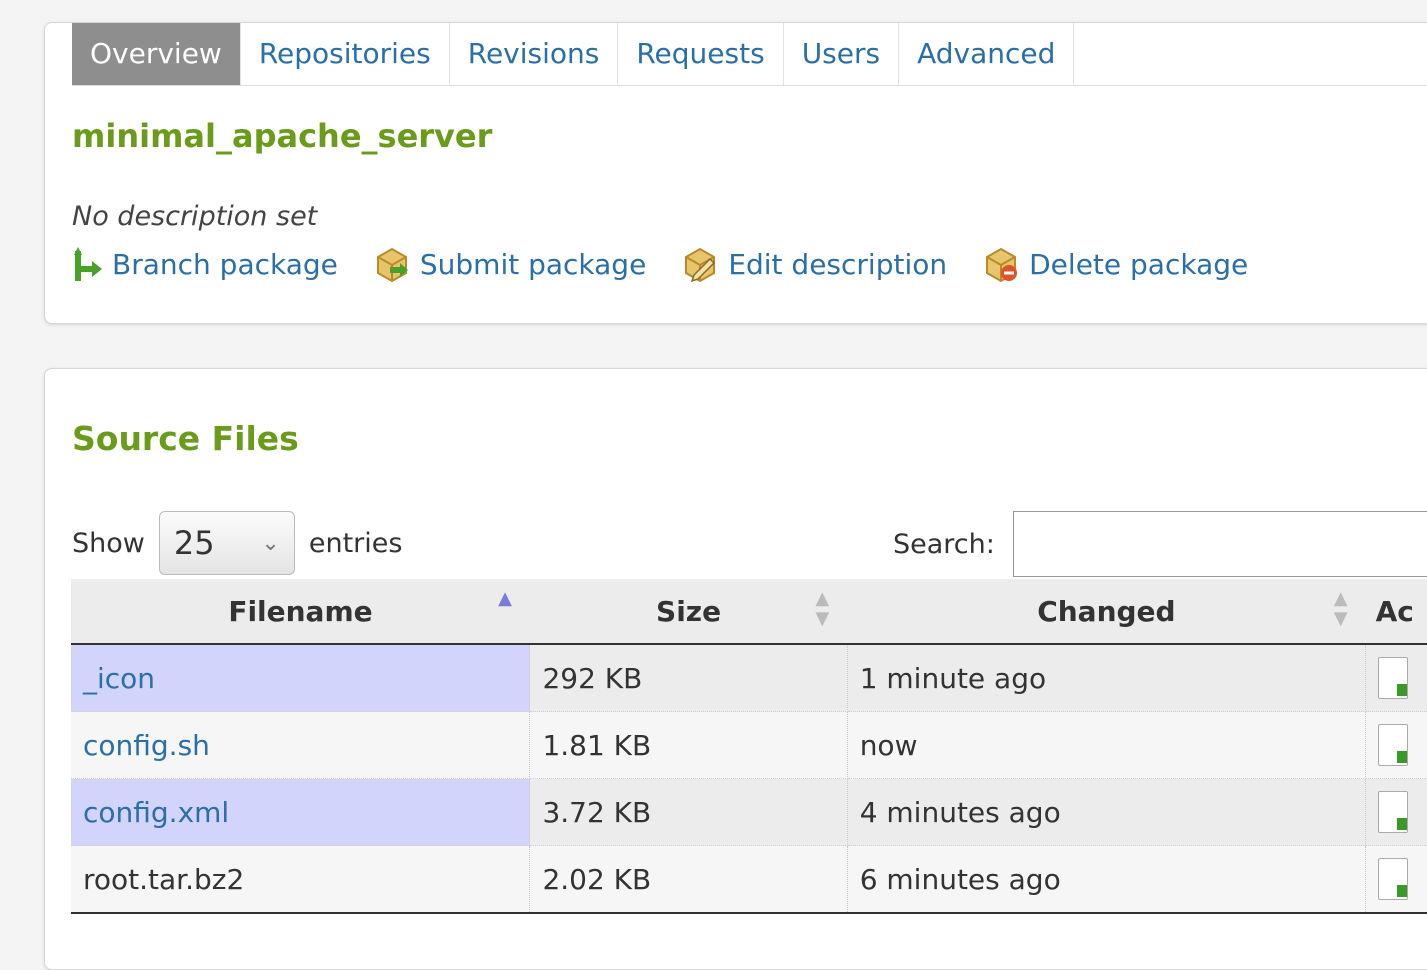  I want to click on table-row: config.xml 3.72 KB 4 minutes ago, so click(749, 812).